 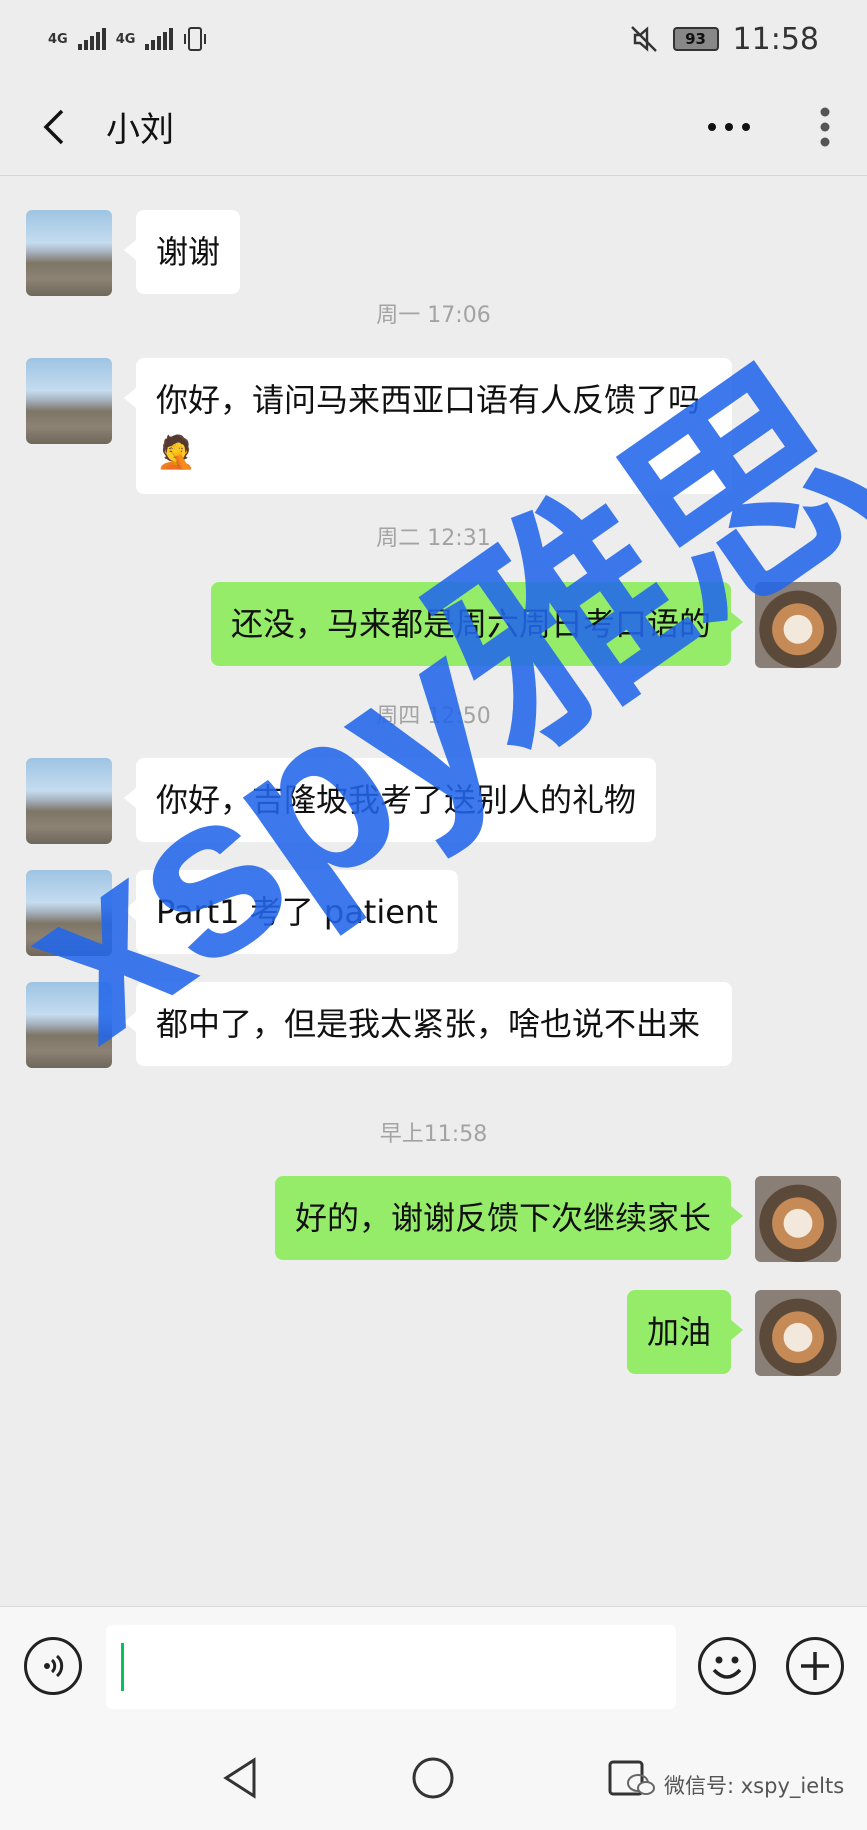 I want to click on voice-icon, so click(x=54, y=1666).